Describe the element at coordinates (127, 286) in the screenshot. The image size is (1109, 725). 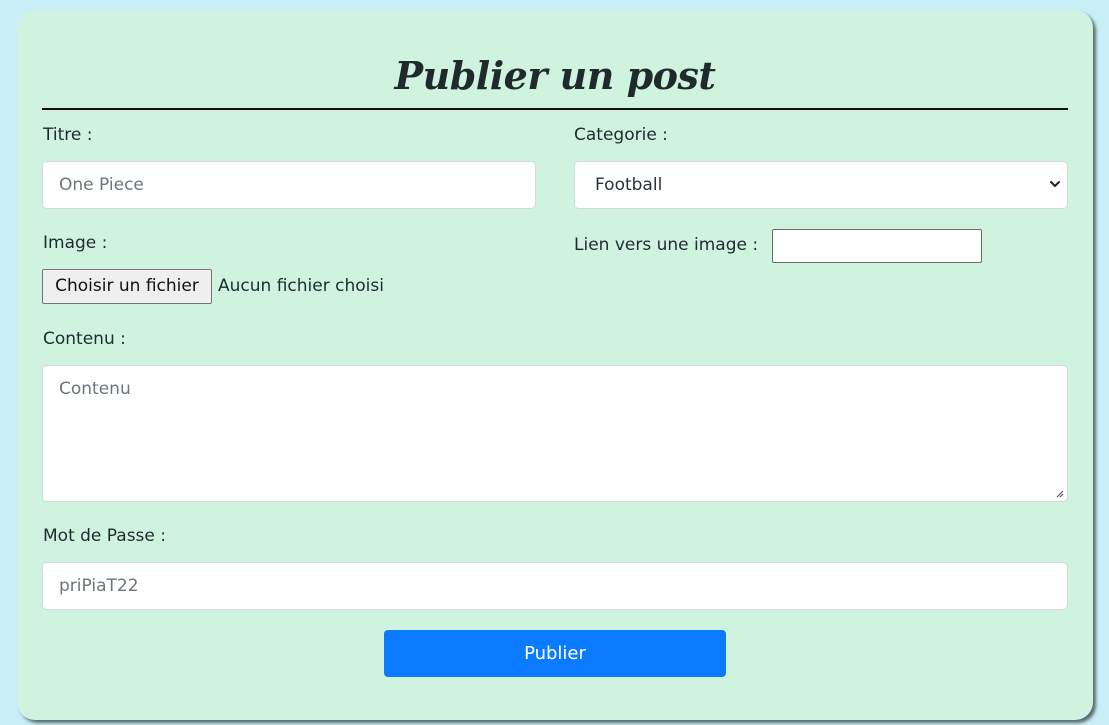
I see `choose-file-button: Choisir un fichier` at that location.